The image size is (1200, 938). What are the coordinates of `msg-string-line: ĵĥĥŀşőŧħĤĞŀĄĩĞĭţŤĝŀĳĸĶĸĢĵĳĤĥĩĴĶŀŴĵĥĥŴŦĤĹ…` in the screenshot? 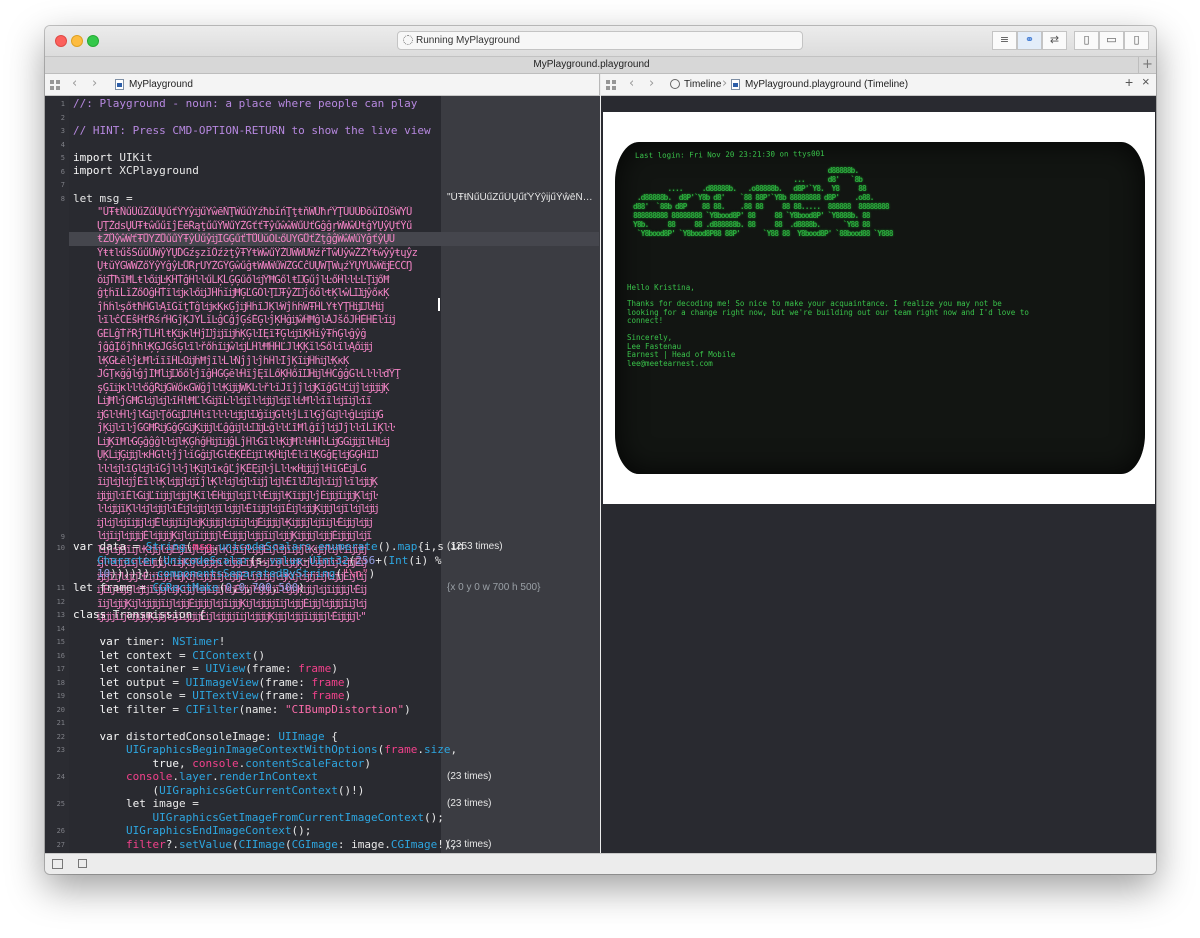 It's located at (240, 306).